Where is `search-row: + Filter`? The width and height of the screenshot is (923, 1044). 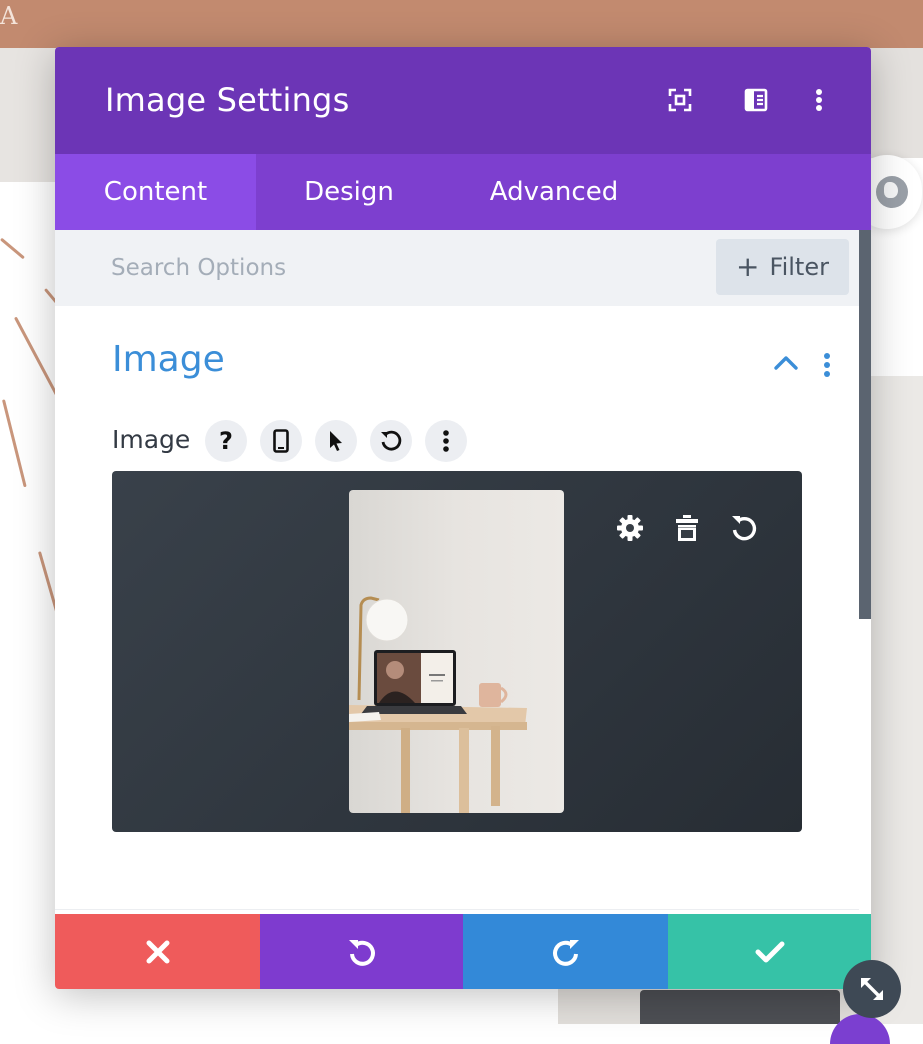
search-row: + Filter is located at coordinates (457, 268).